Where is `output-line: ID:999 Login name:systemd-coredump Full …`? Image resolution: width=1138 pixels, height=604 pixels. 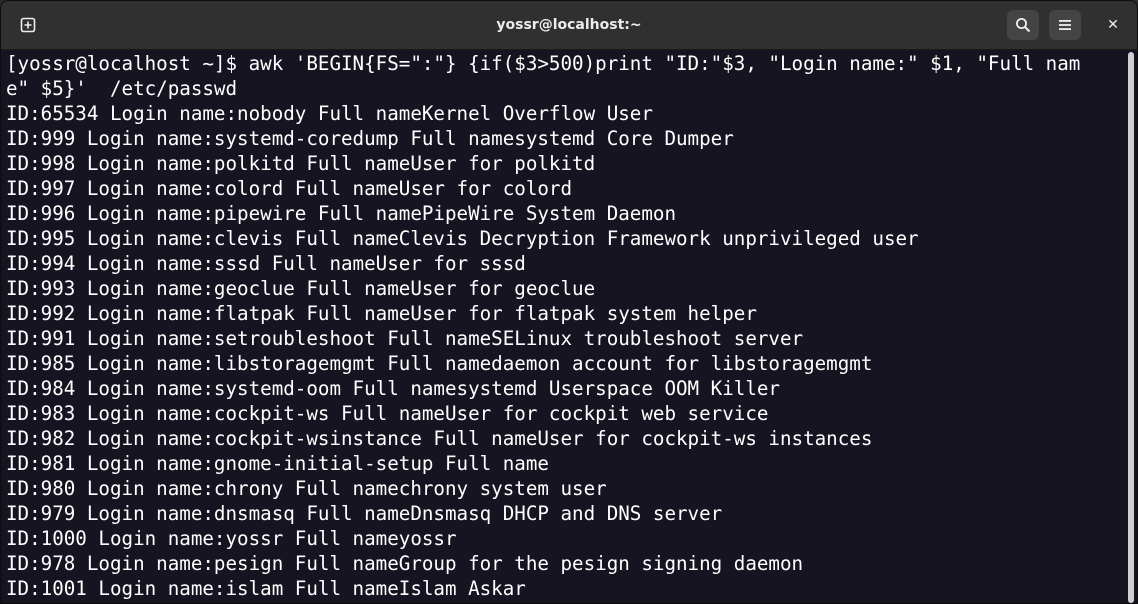 output-line: ID:999 Login name:systemd-coredump Full … is located at coordinates (370, 138).